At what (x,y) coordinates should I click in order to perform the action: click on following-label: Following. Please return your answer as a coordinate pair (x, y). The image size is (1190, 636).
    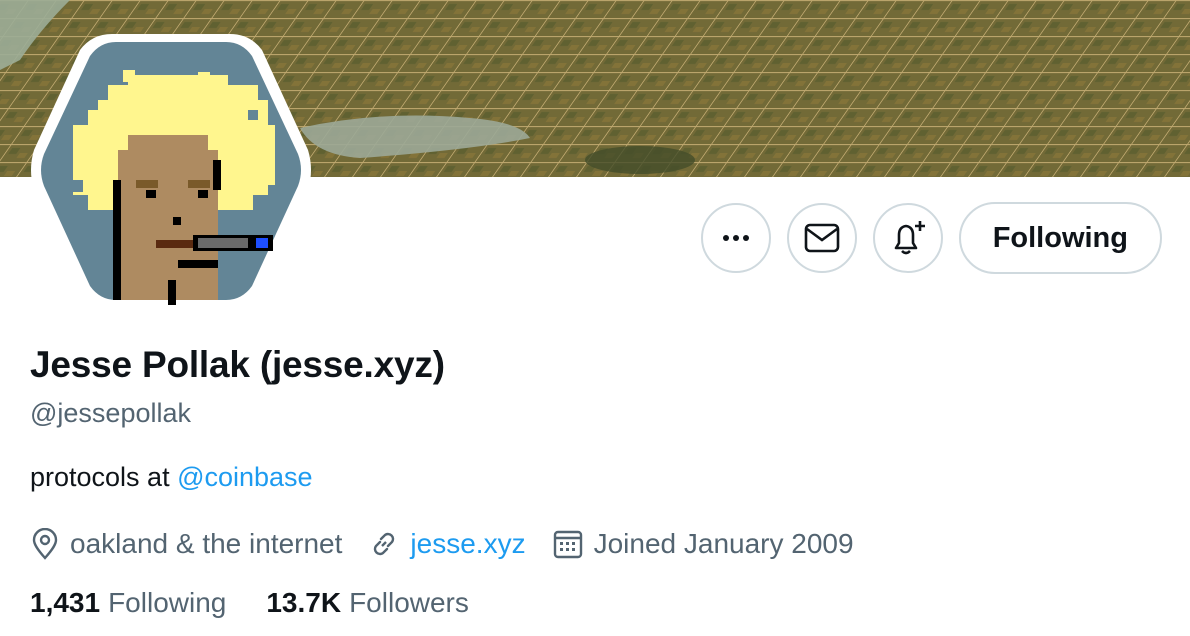
    Looking at the image, I should click on (167, 602).